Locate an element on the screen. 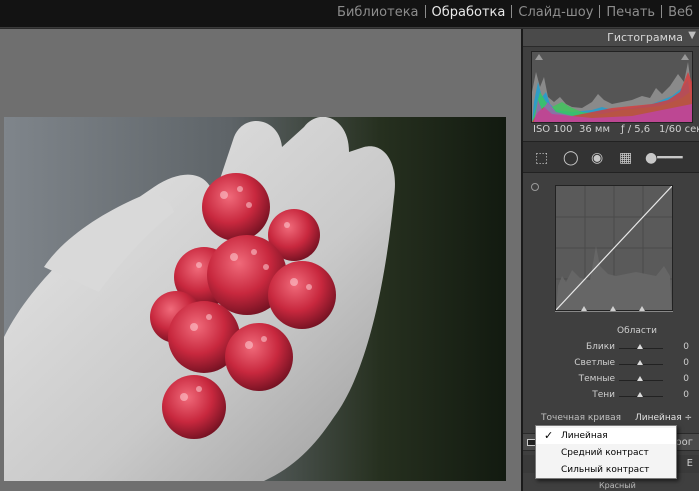  region-highlights: Блики 0 is located at coordinates (611, 349).